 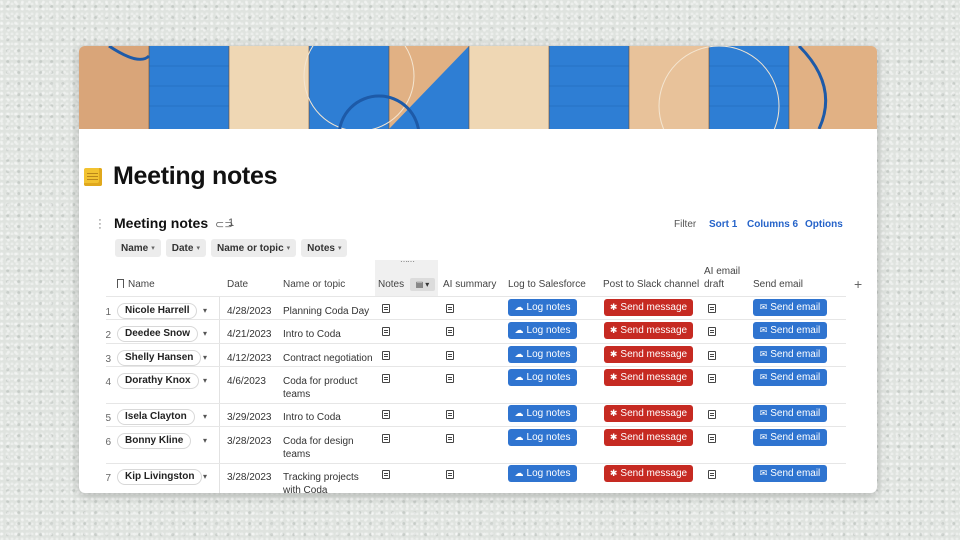 What do you see at coordinates (722, 278) in the screenshot?
I see `column-header-ai-email: AI email draft` at bounding box center [722, 278].